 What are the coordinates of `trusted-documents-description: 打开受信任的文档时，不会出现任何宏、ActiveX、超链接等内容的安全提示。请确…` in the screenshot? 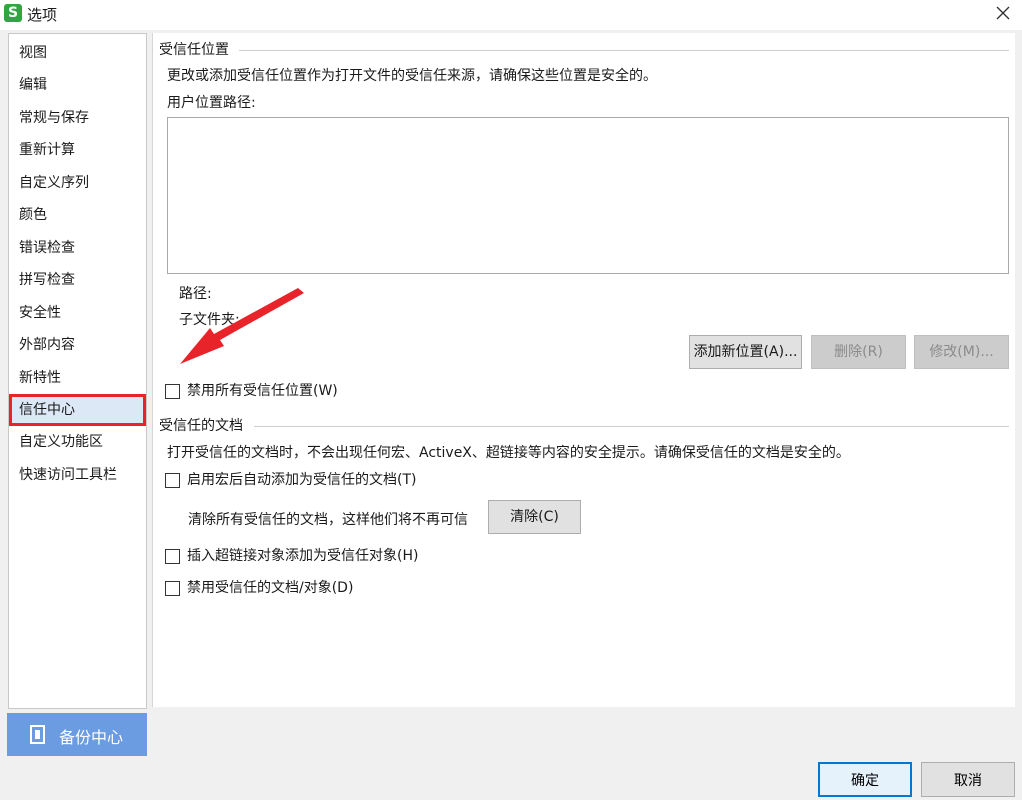 It's located at (508, 453).